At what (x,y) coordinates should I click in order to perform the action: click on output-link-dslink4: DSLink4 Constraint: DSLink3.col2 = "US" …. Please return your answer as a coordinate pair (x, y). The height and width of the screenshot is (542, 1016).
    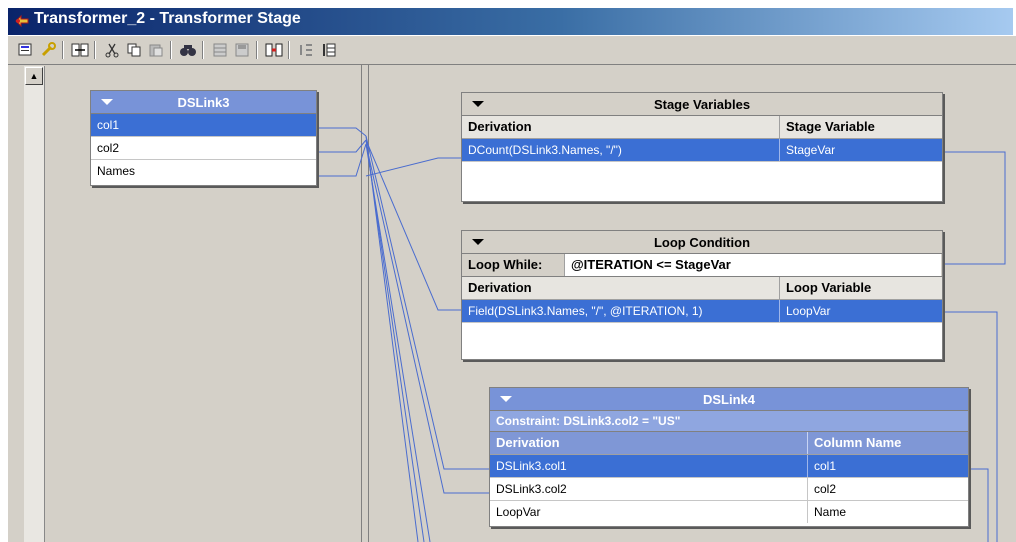
    Looking at the image, I should click on (729, 457).